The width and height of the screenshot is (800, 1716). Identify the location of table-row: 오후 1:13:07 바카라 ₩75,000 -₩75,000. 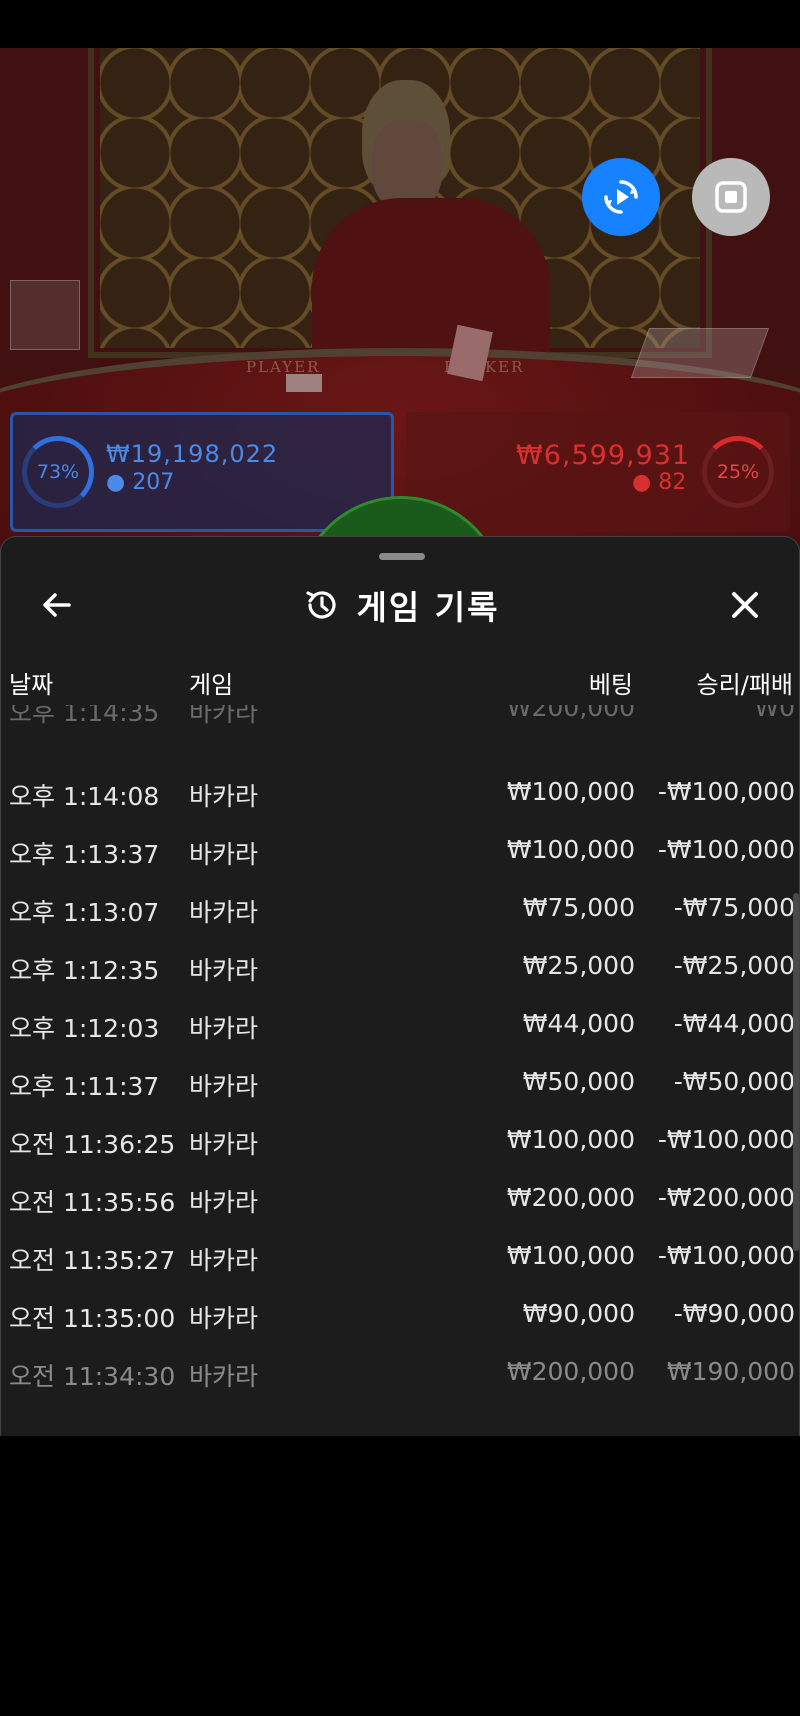
(400, 908).